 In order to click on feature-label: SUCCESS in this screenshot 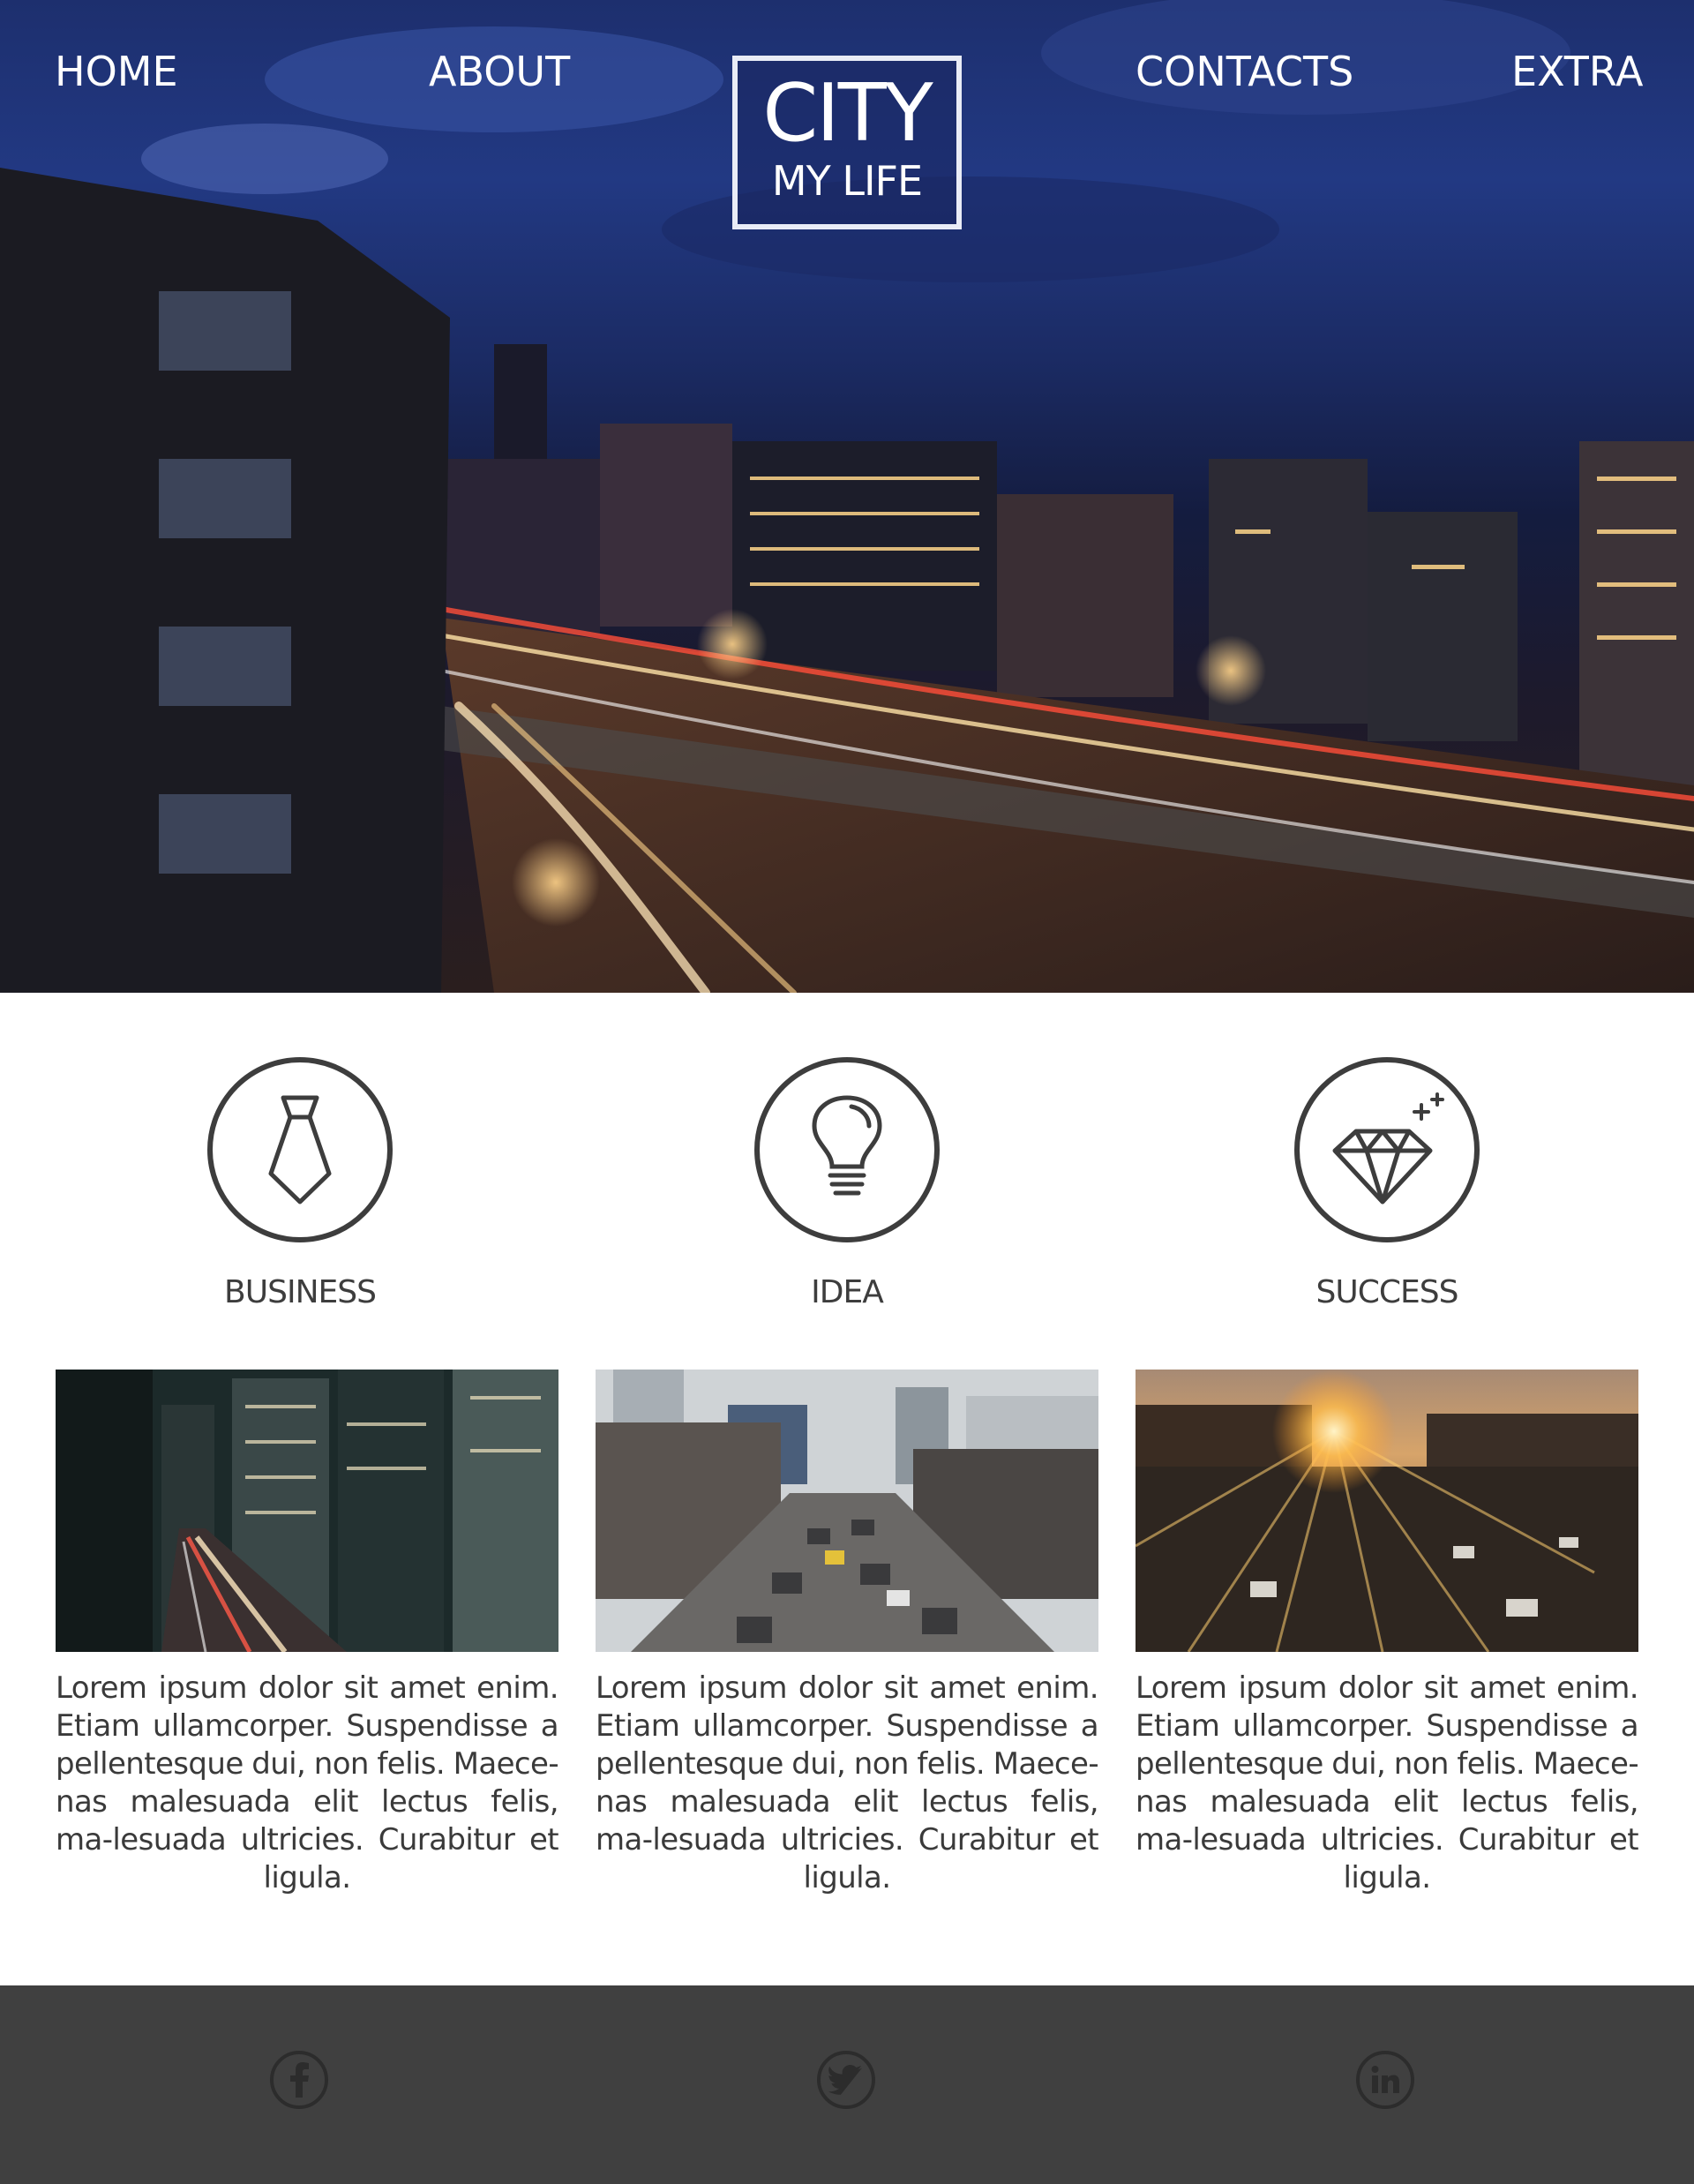, I will do `click(1387, 1292)`.